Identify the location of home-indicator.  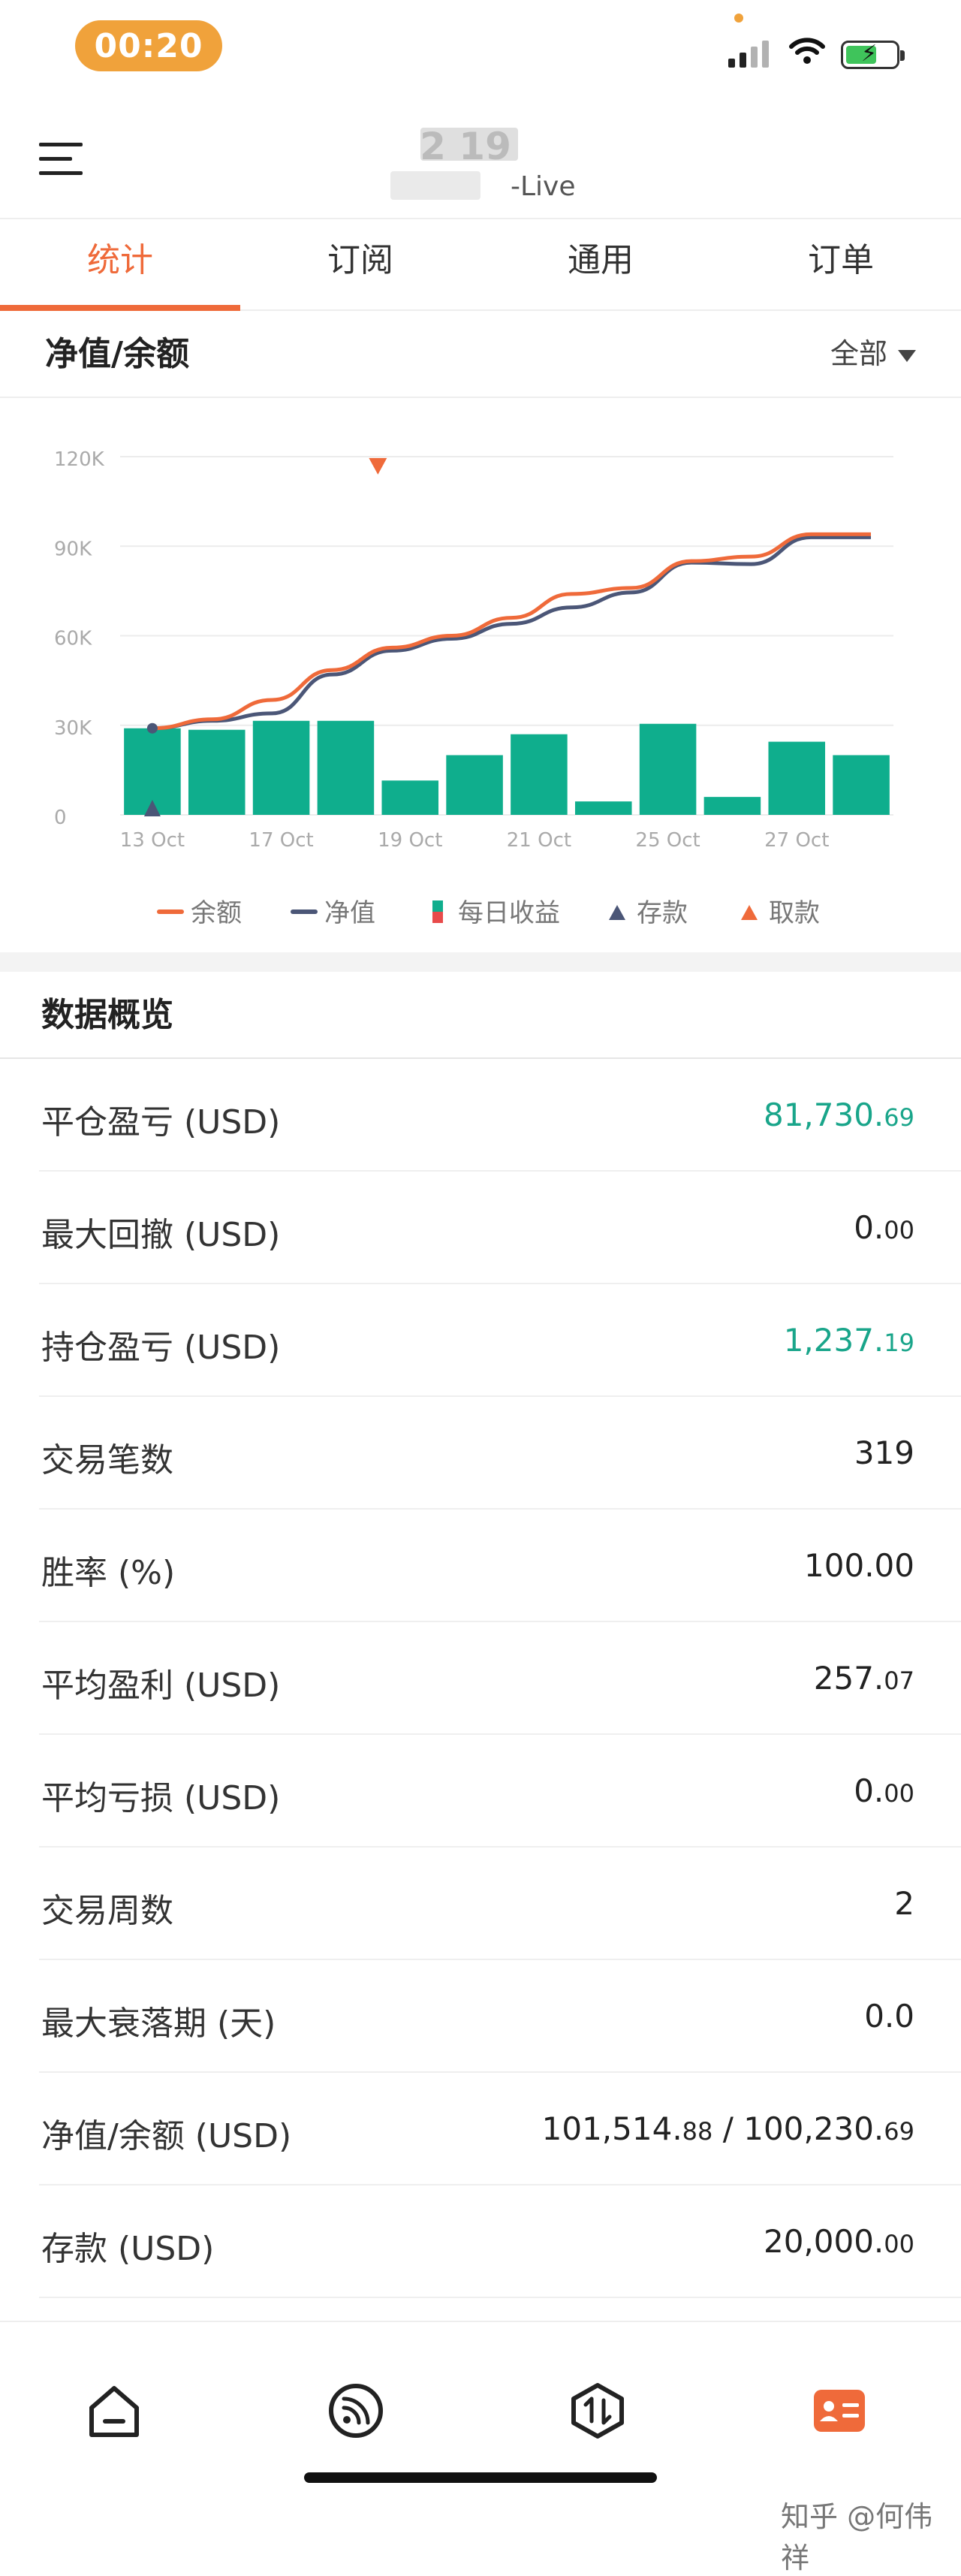
(480, 2478).